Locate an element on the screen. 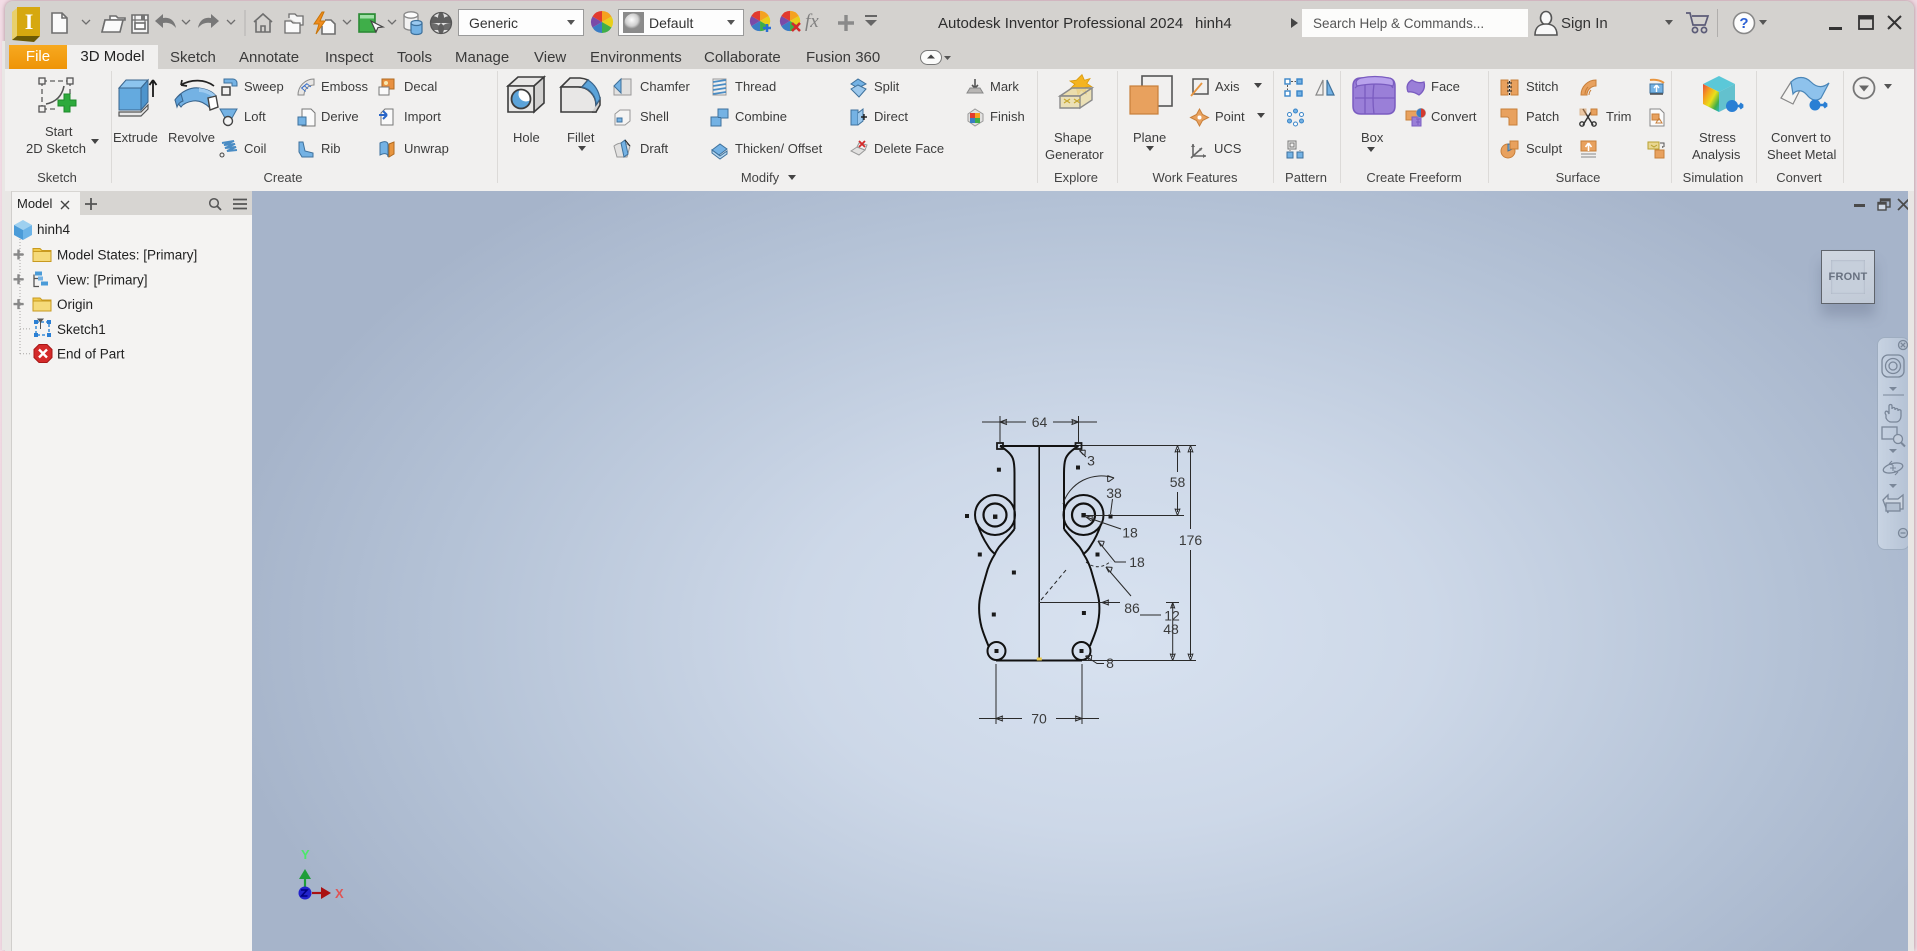  svg-text: hinh4 is located at coordinates (54, 229).